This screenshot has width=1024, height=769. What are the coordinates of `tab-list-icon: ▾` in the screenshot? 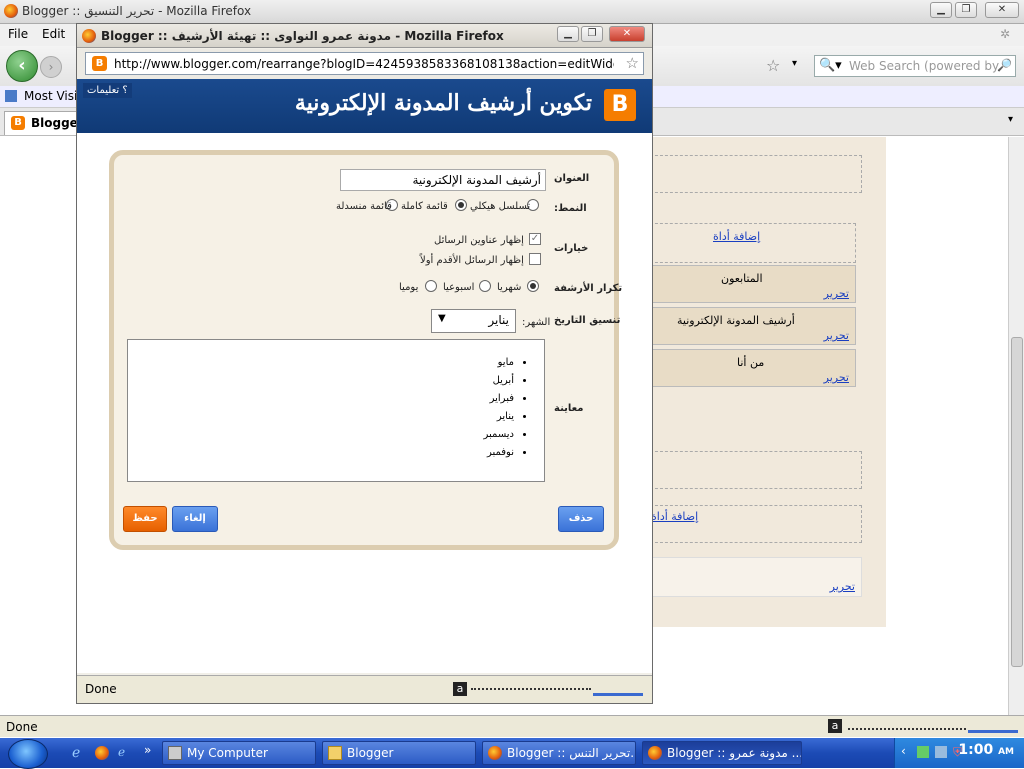 It's located at (1010, 119).